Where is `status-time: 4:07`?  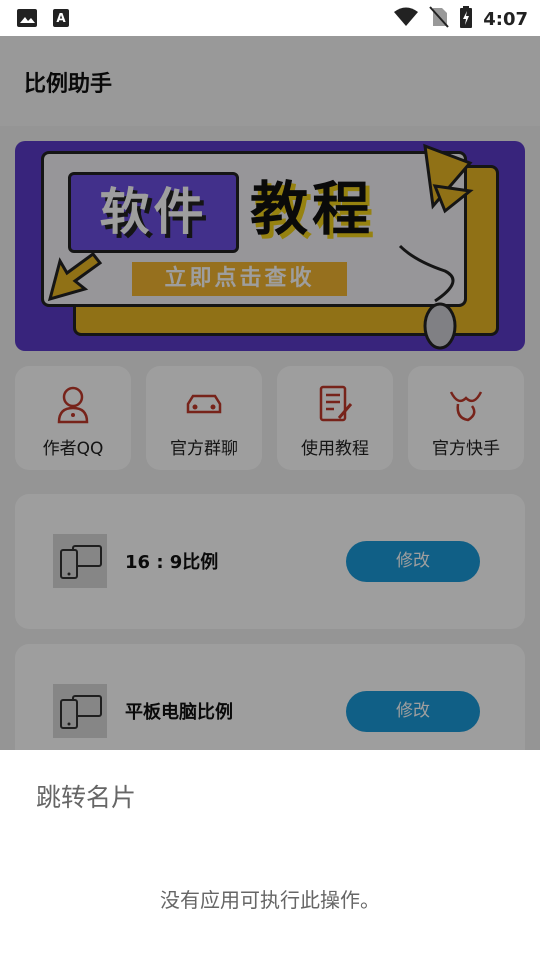 status-time: 4:07 is located at coordinates (505, 19).